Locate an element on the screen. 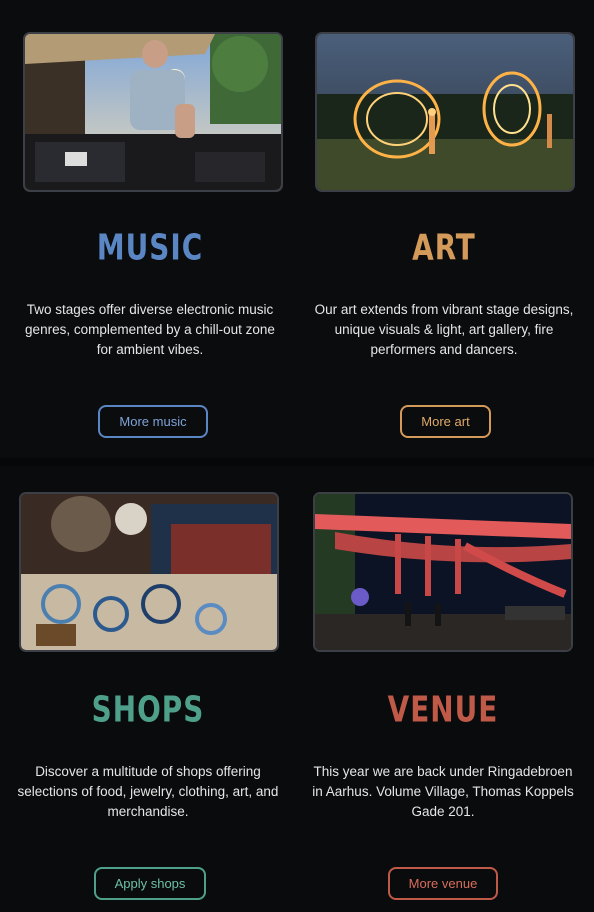 Image resolution: width=594 pixels, height=912 pixels. venue-title: VENUE is located at coordinates (443, 710).